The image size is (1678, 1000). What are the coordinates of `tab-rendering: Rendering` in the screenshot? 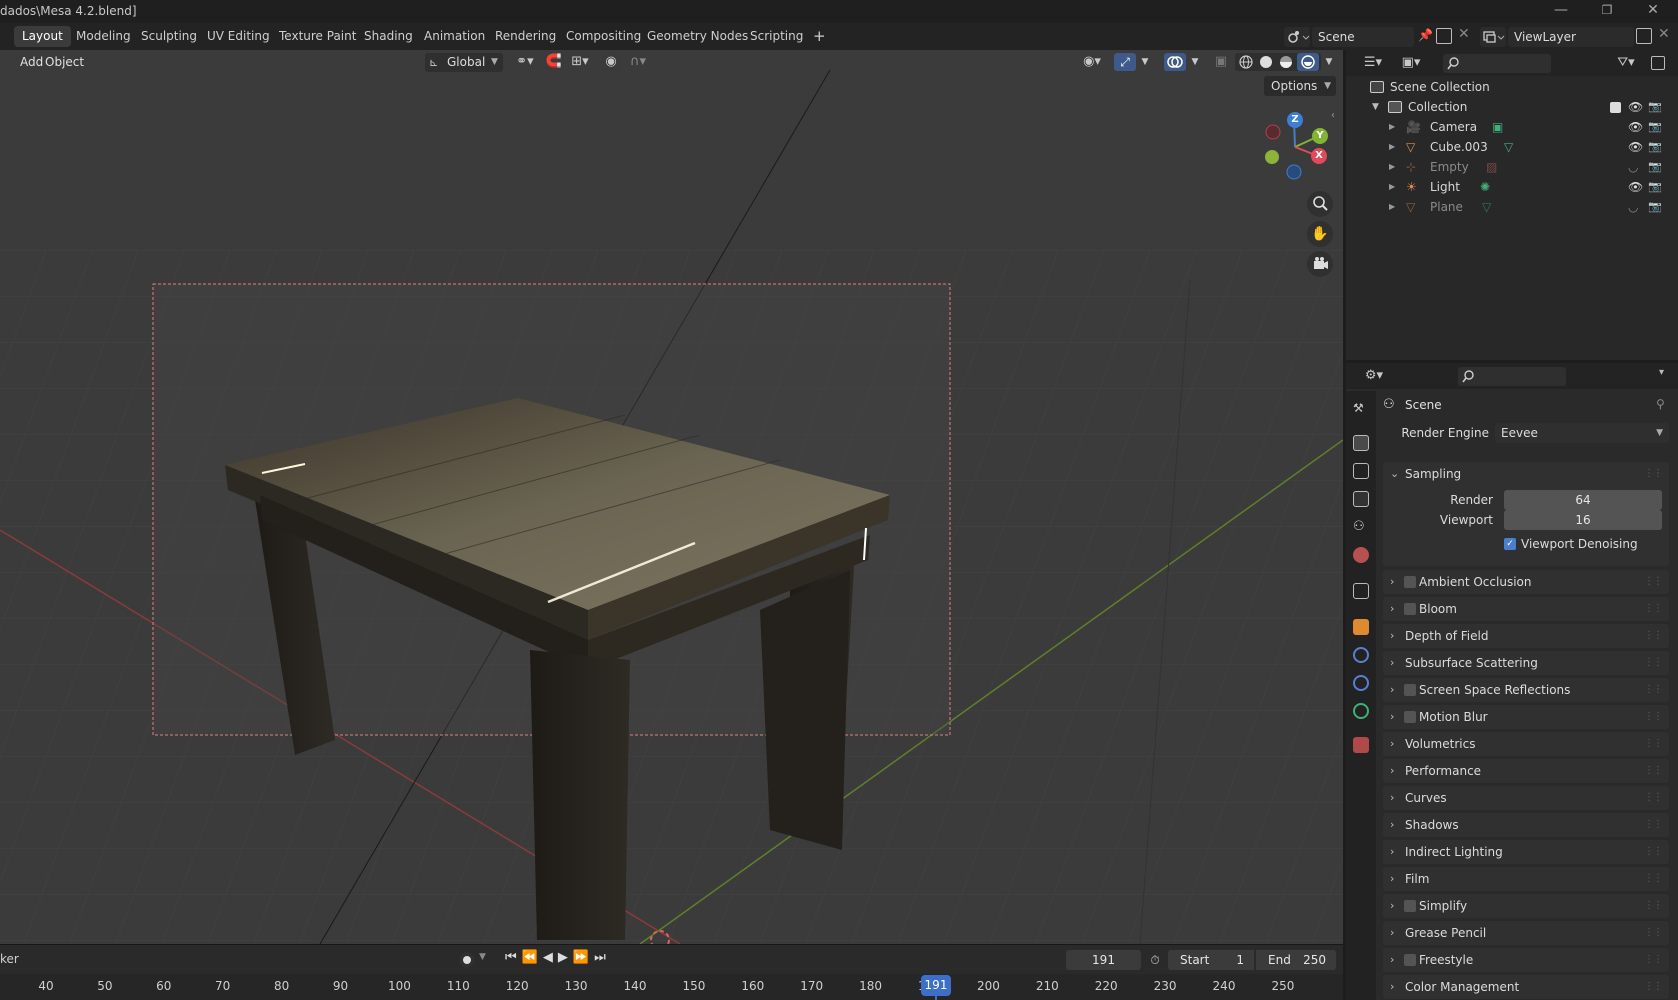 It's located at (525, 36).